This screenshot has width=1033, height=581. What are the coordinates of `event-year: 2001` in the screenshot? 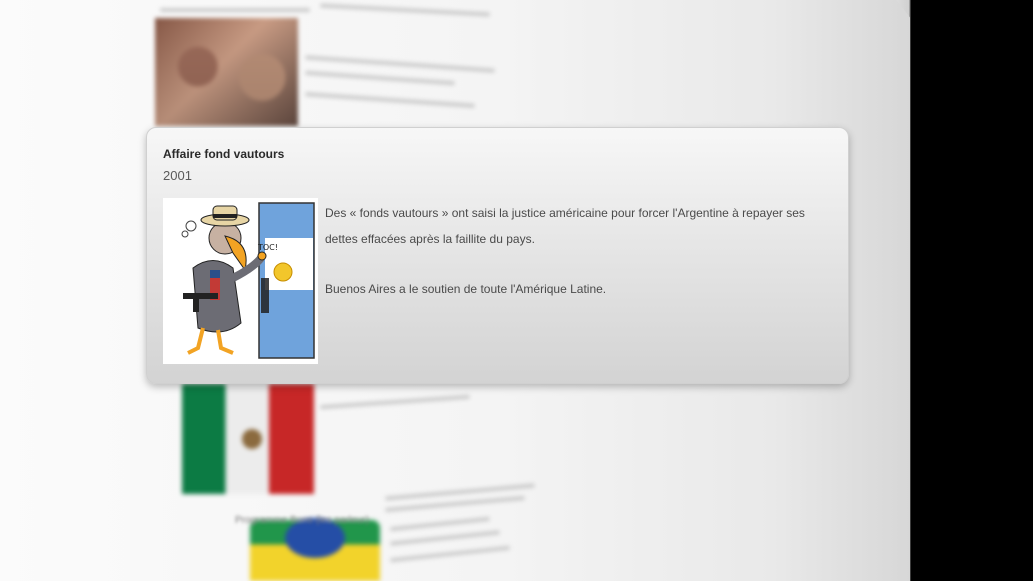 It's located at (177, 175).